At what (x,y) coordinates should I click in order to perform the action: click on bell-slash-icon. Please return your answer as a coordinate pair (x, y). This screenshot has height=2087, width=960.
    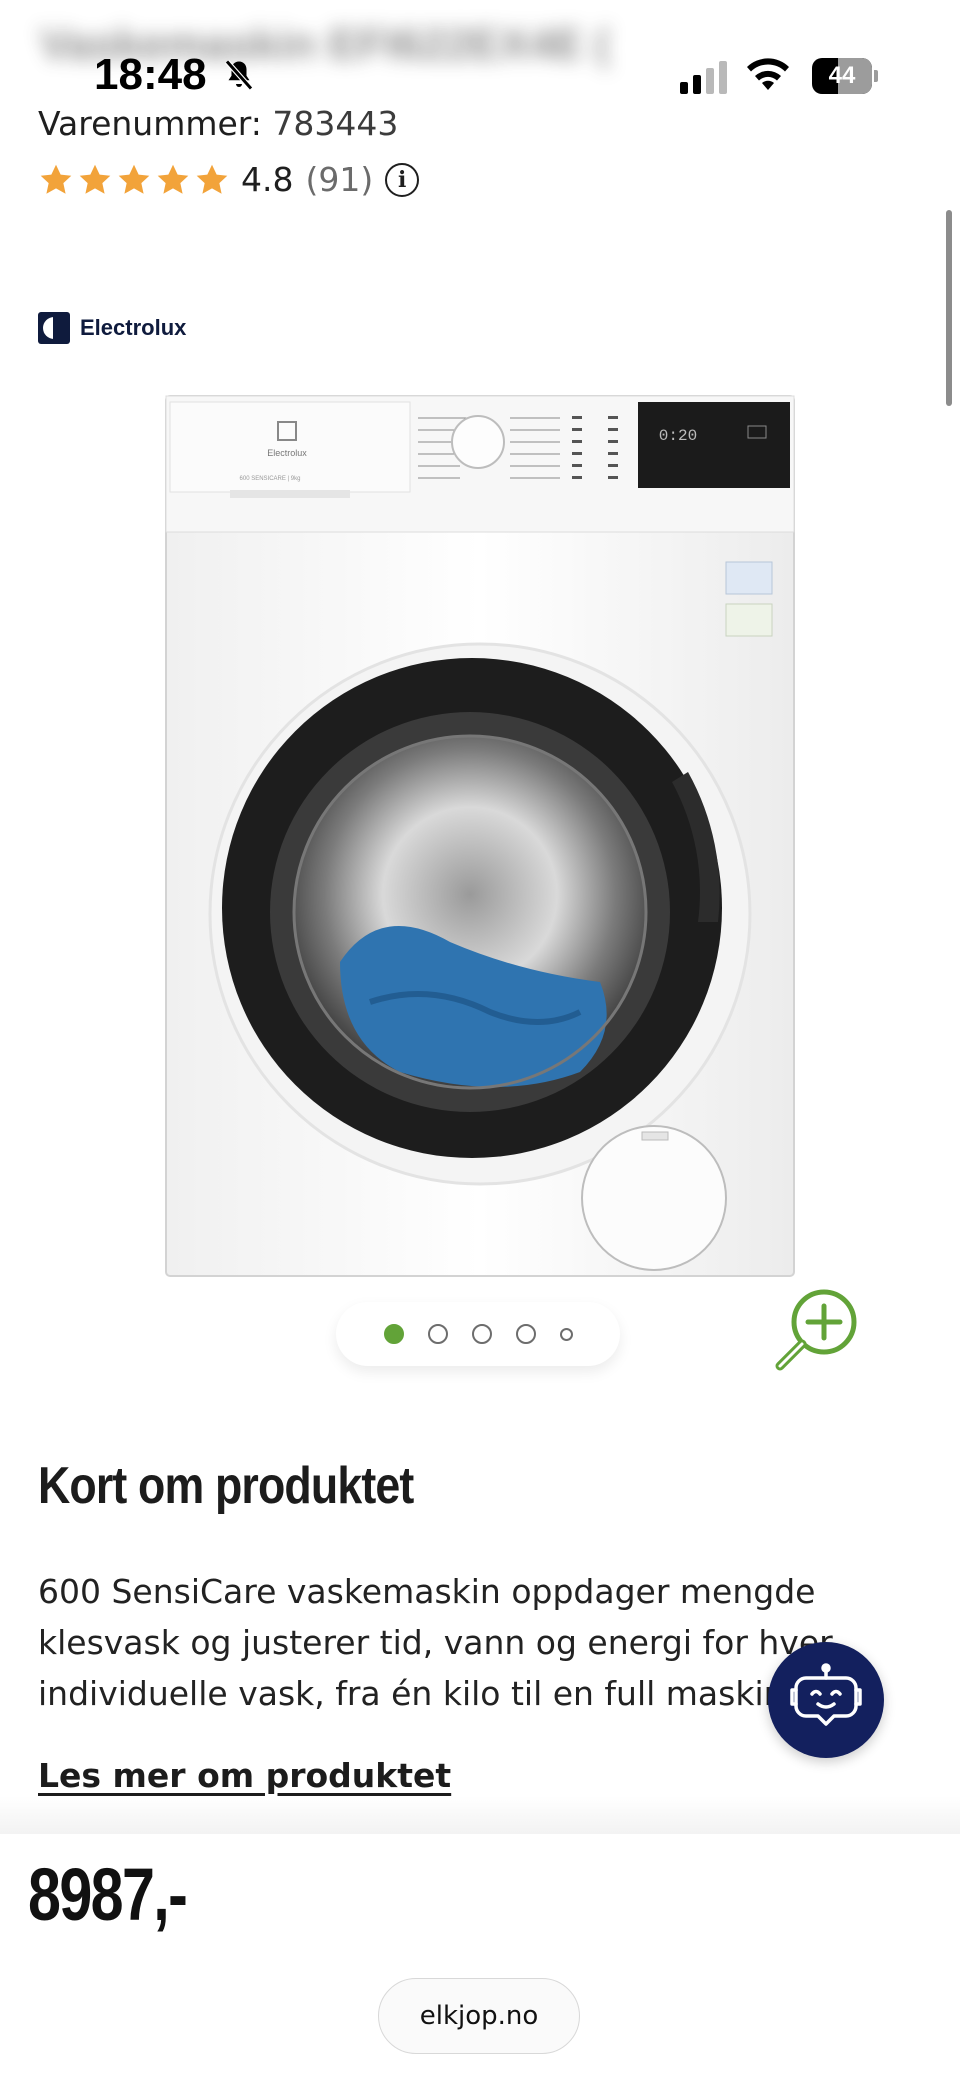
    Looking at the image, I should click on (238, 75).